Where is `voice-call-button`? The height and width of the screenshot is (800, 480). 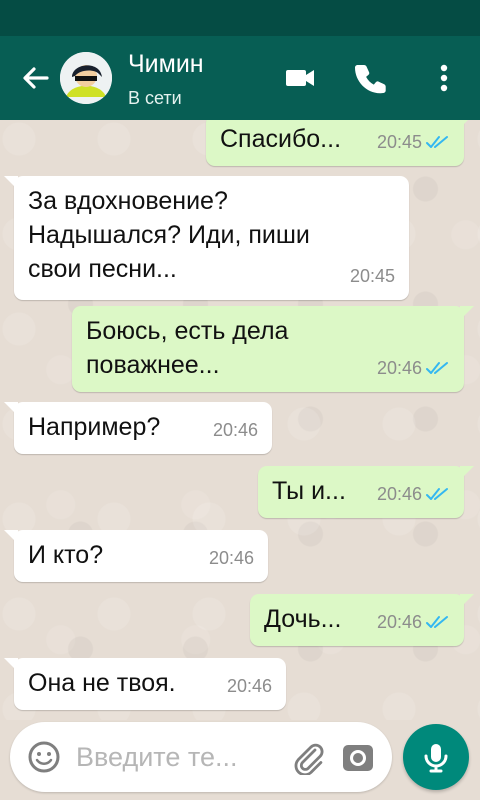
voice-call-button is located at coordinates (372, 78).